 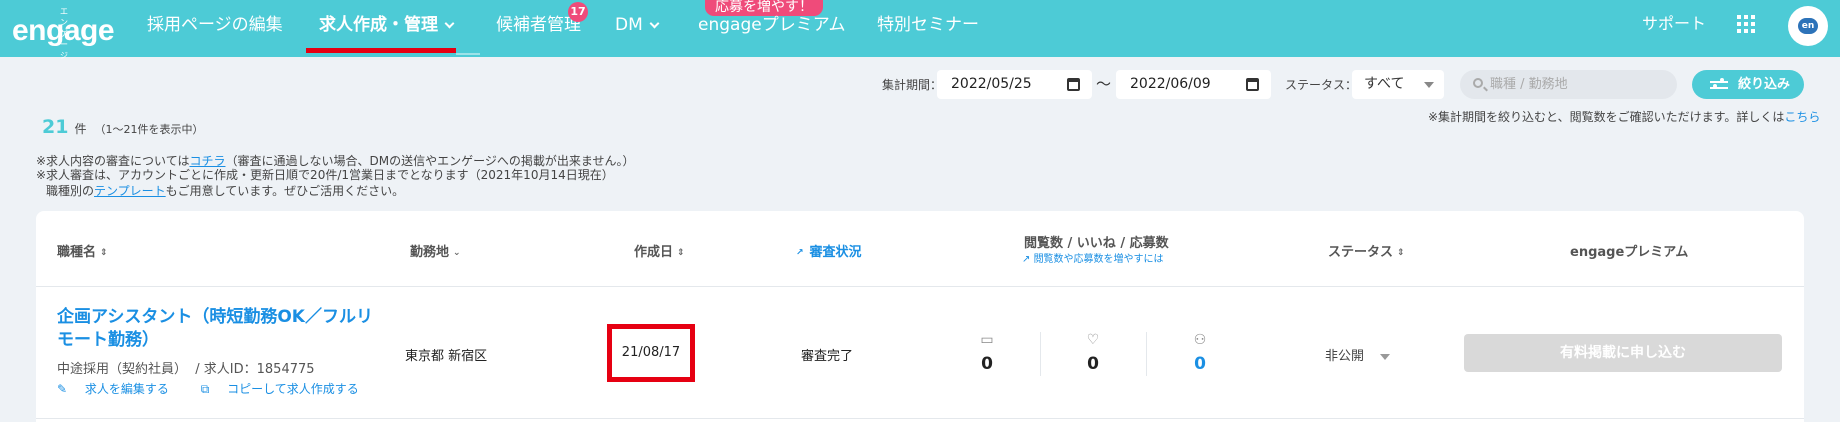 I want to click on active-nav-underline, so click(x=381, y=50).